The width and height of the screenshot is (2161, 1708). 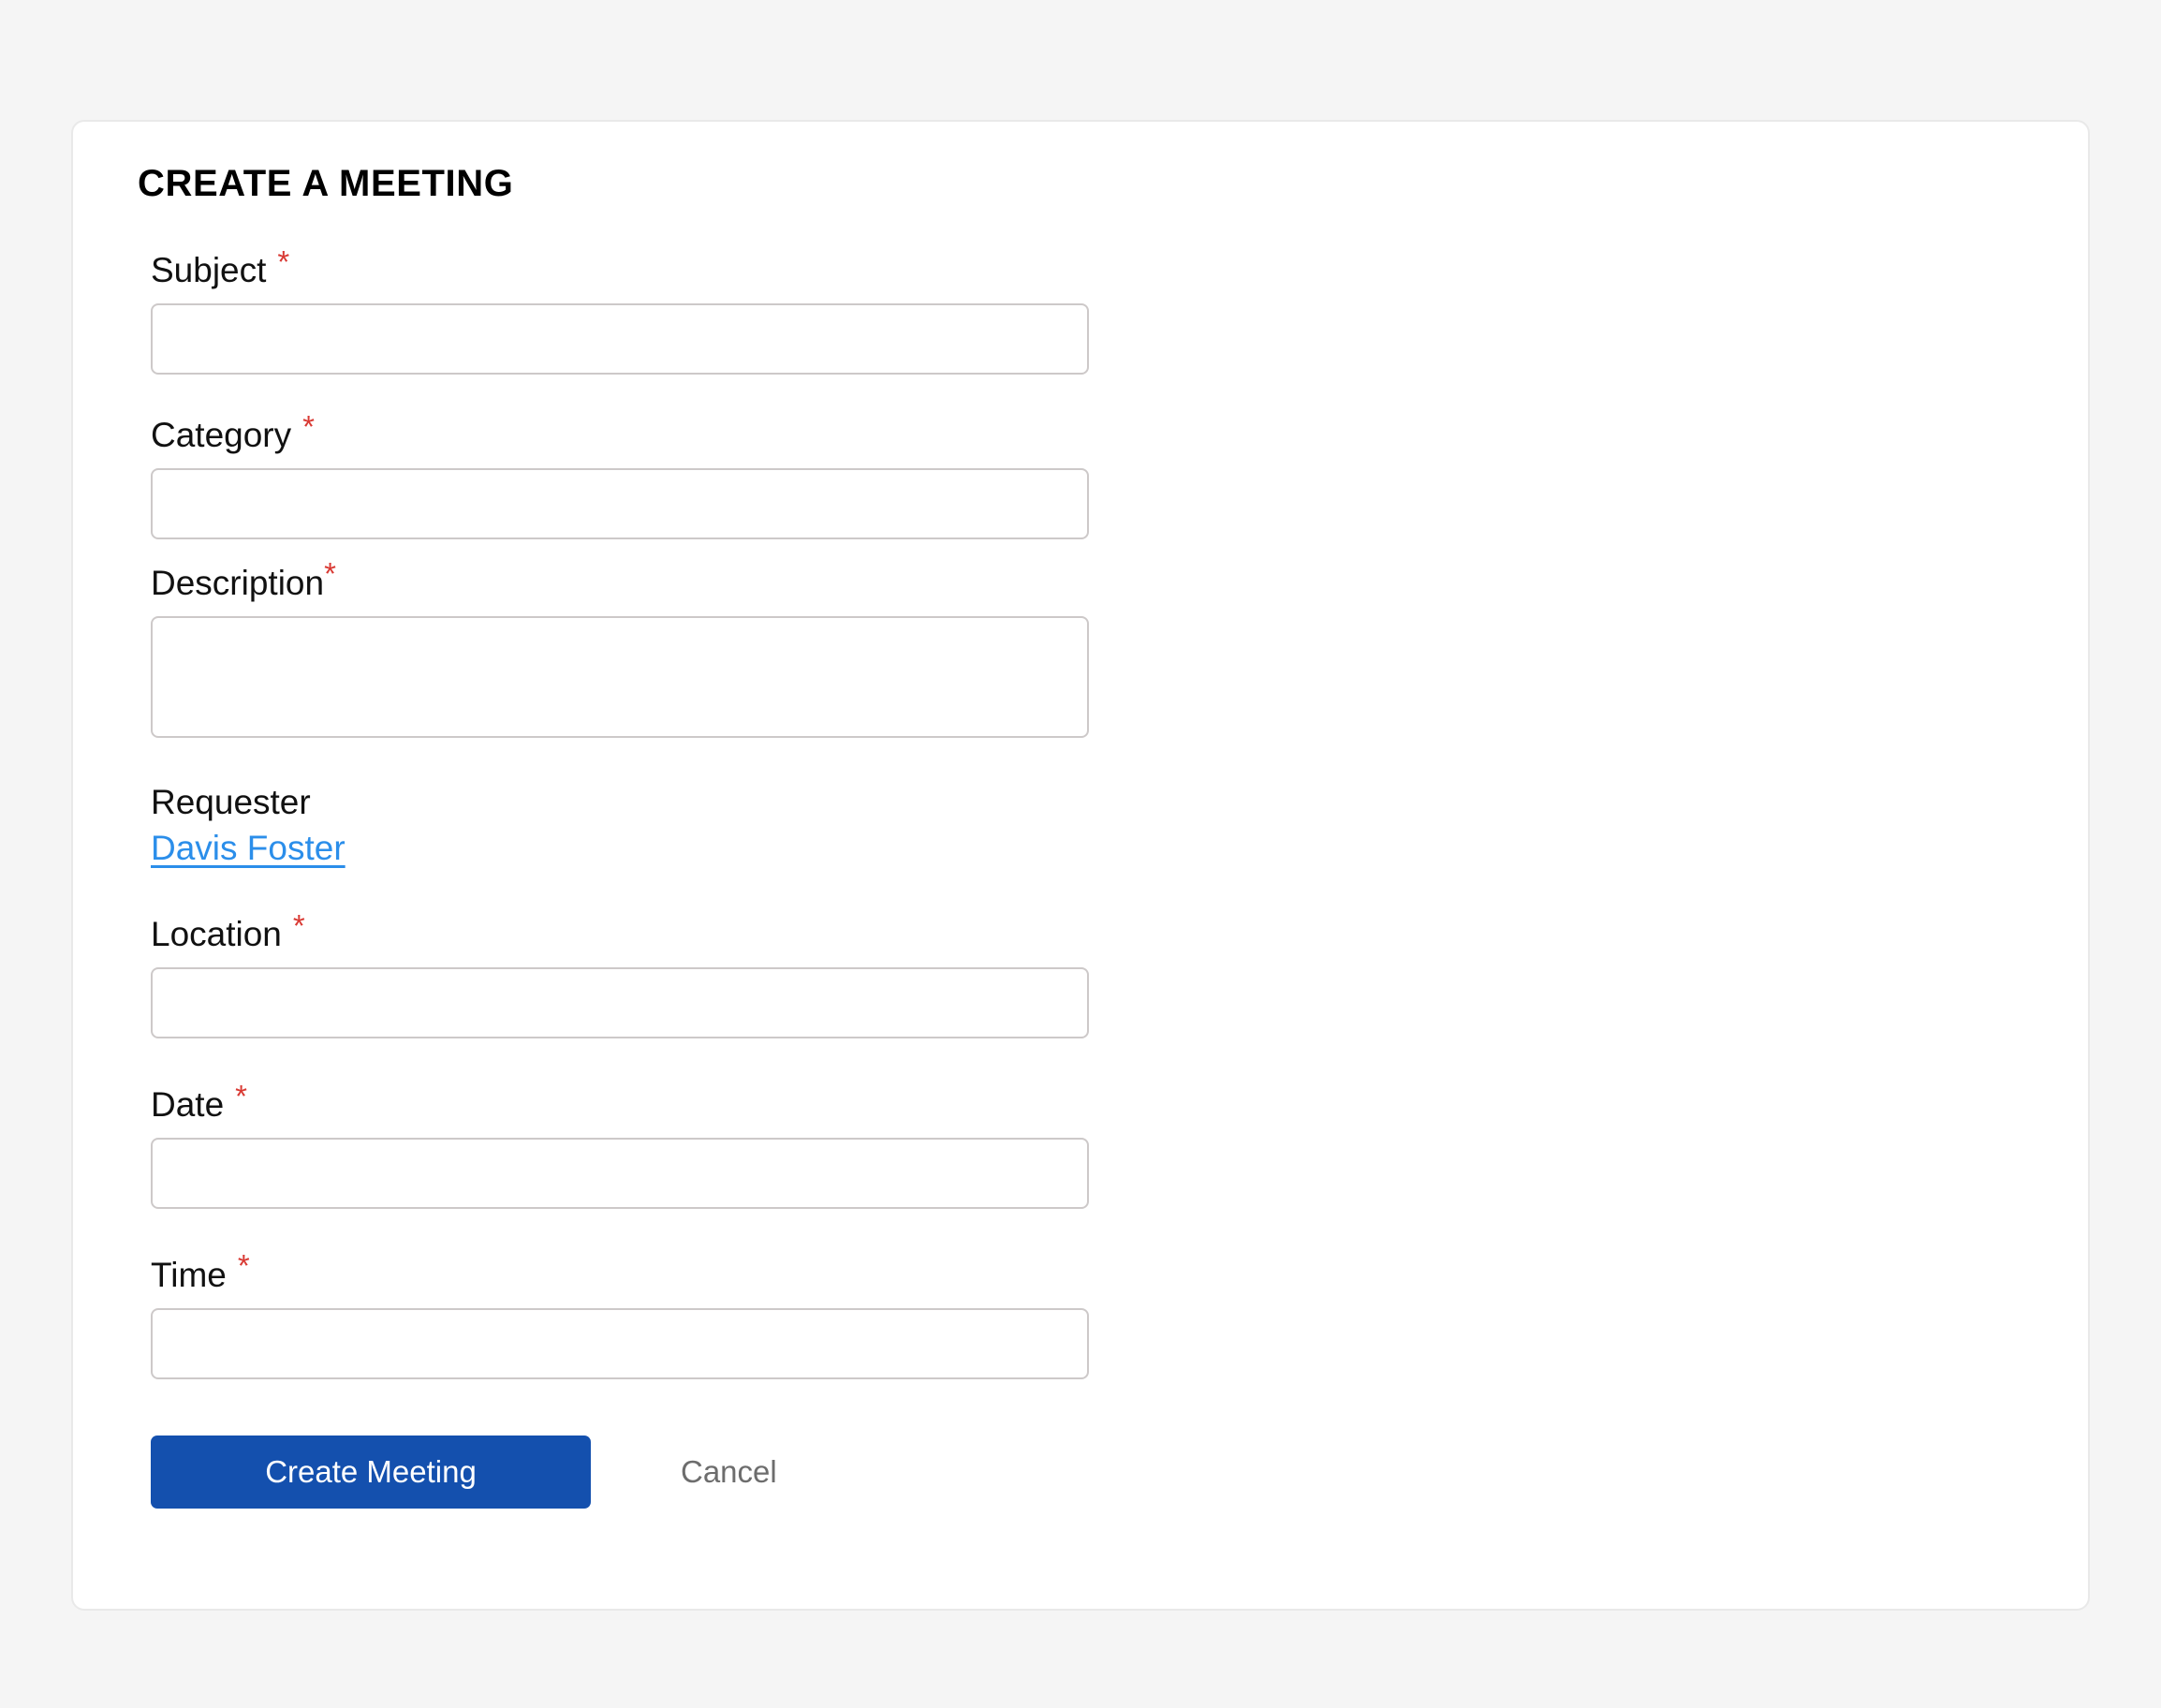 I want to click on required-asterisk-time: *, so click(x=243, y=1266).